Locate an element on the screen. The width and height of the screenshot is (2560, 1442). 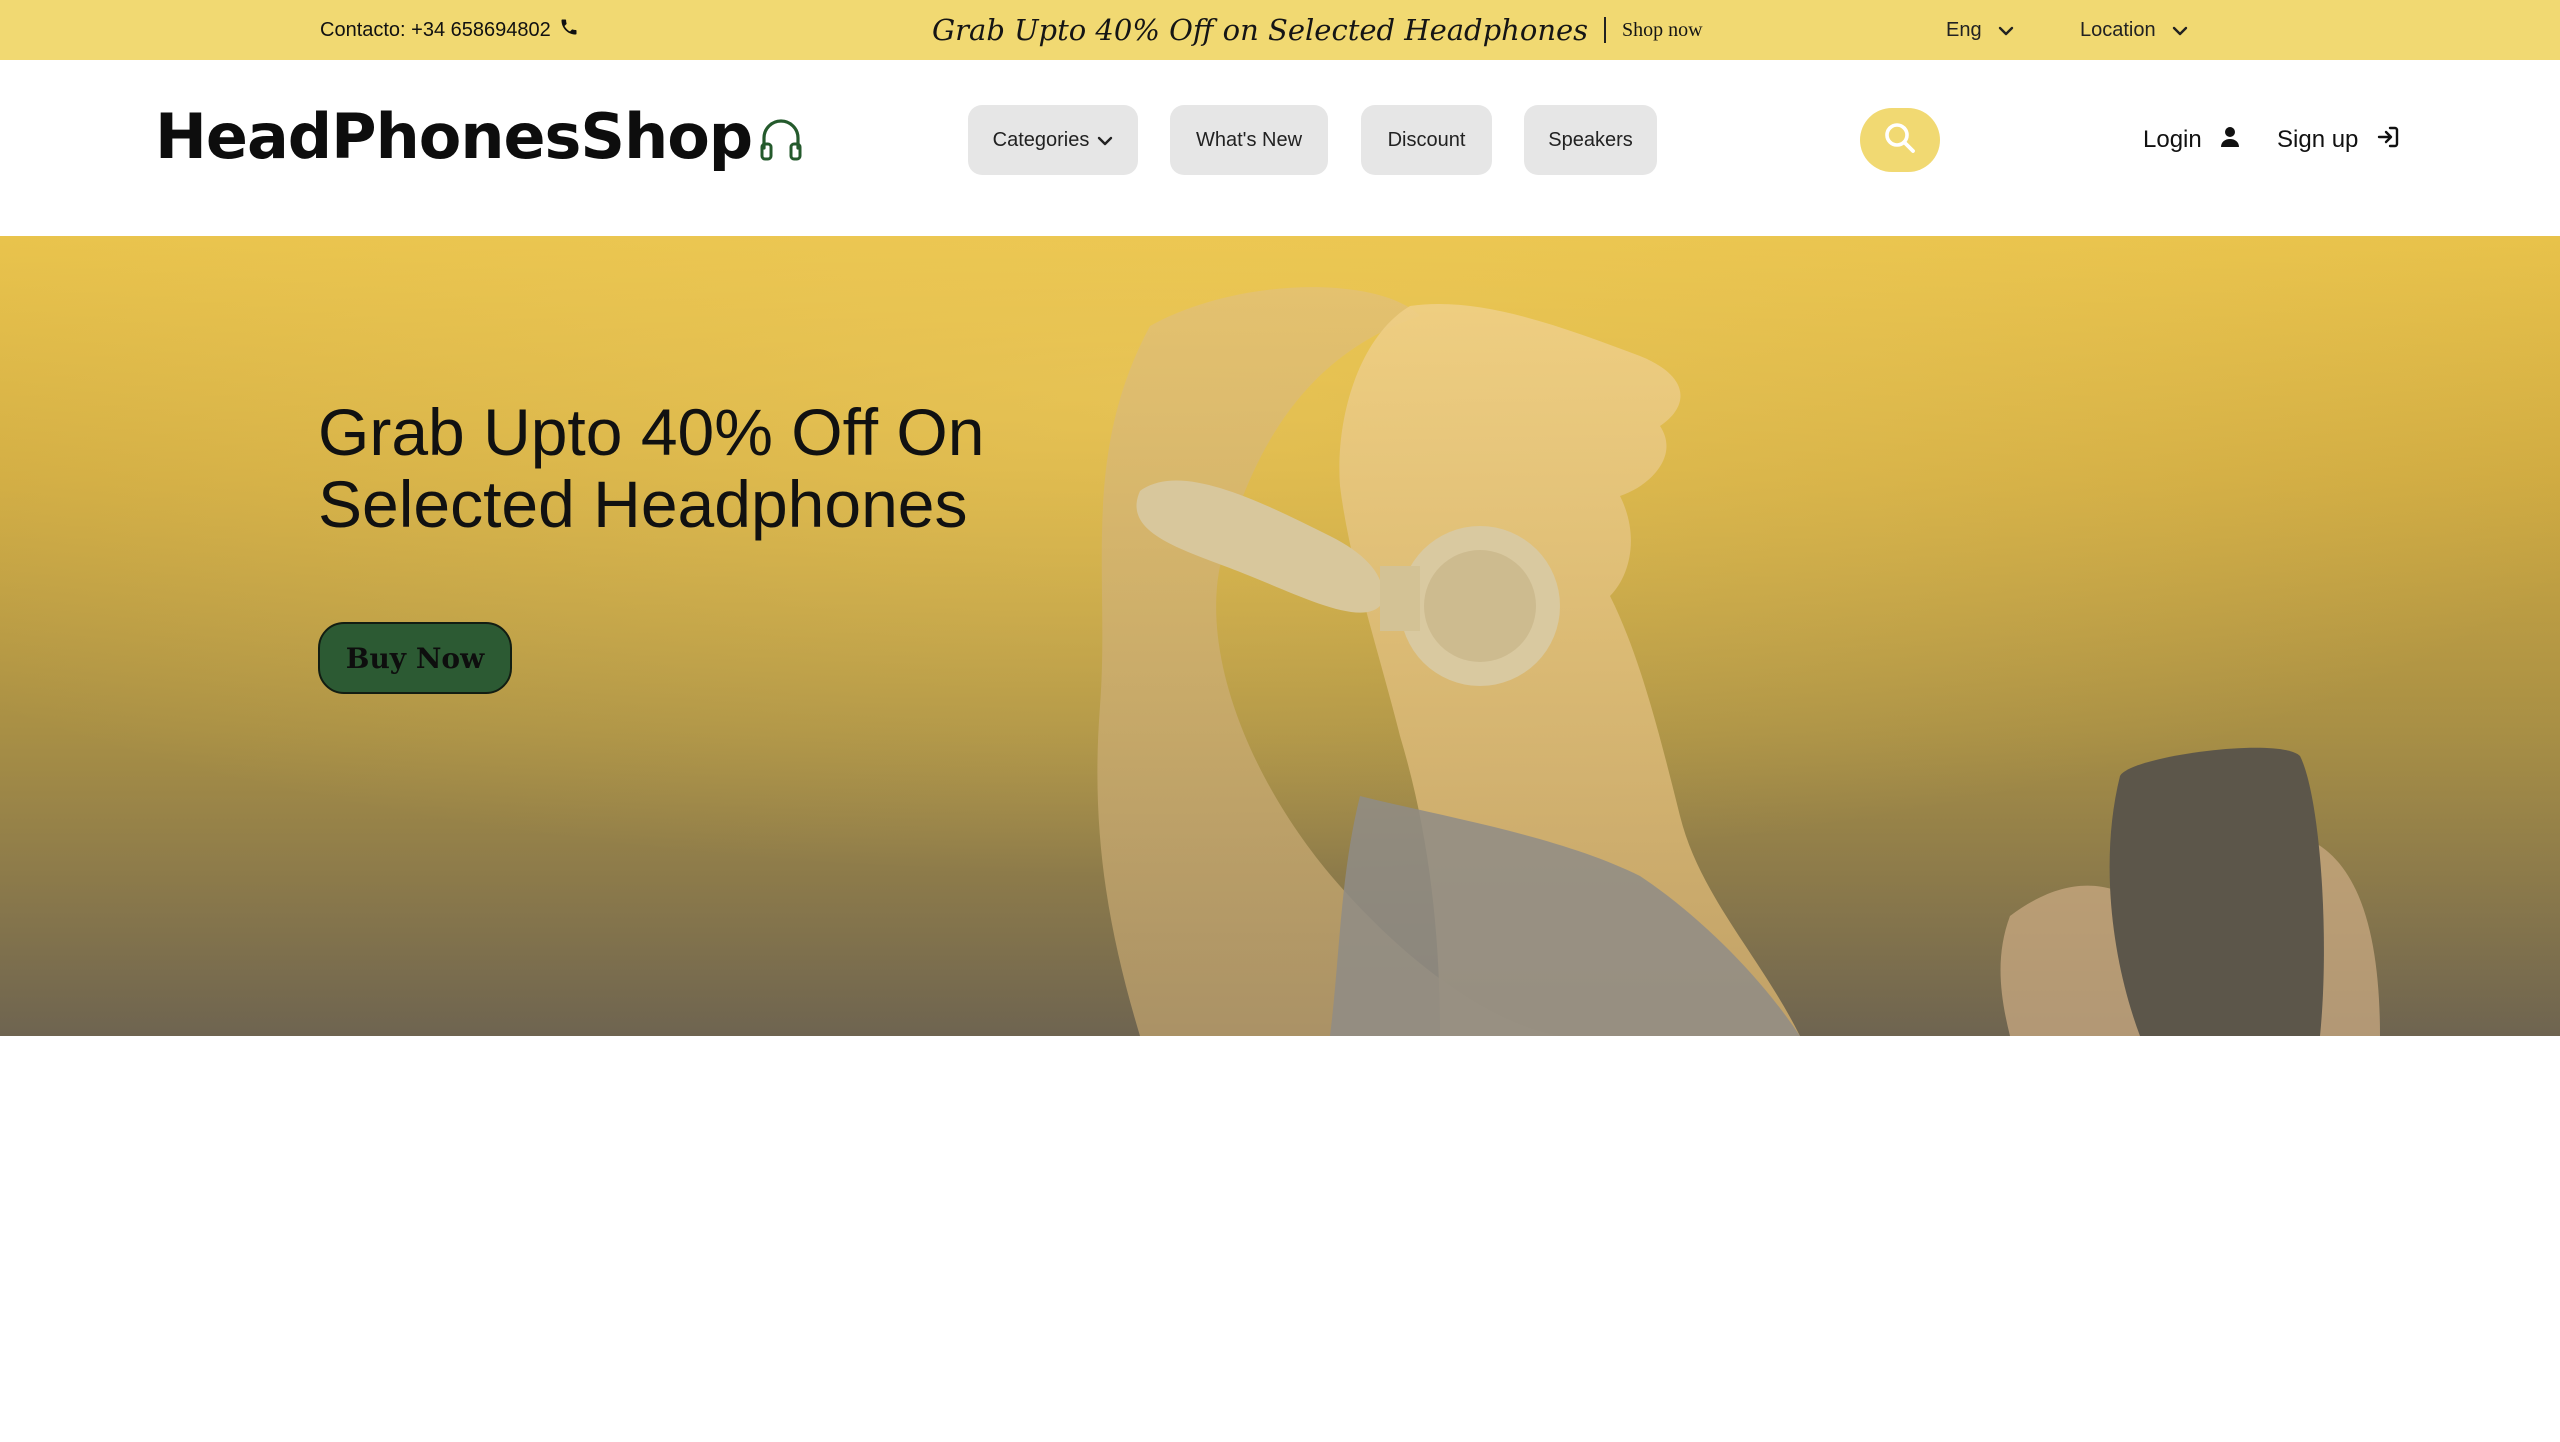
buy-now-label: Buy Now is located at coordinates (415, 658).